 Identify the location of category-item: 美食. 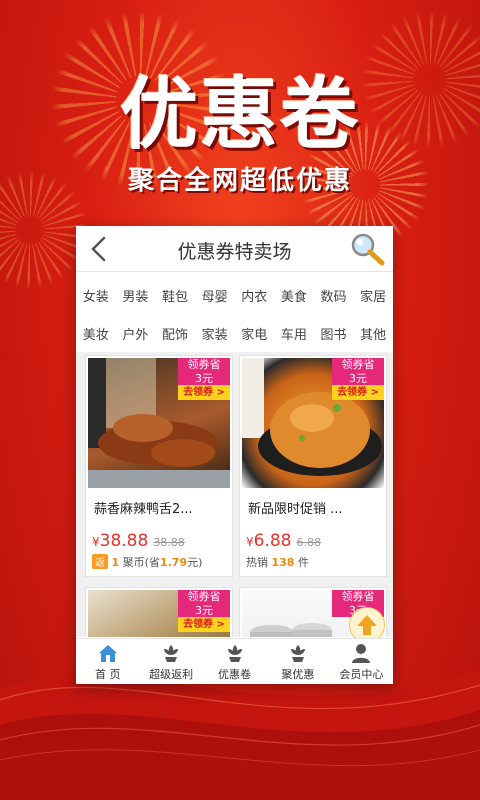
(294, 295).